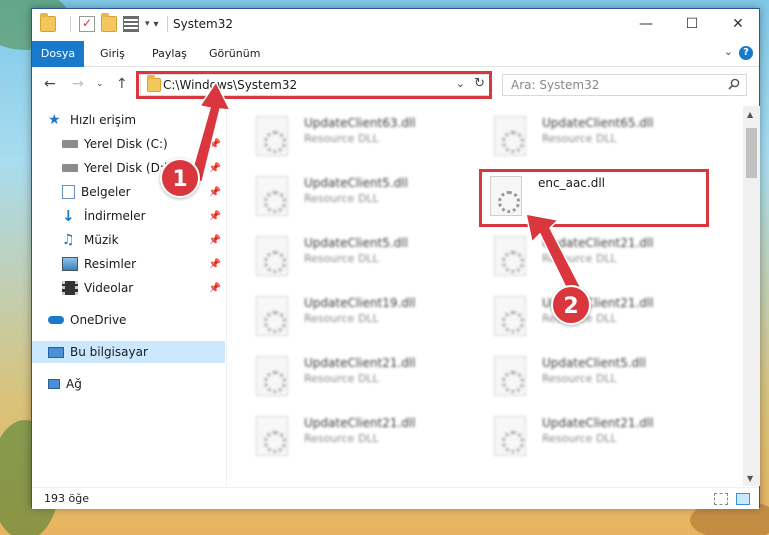 The width and height of the screenshot is (769, 535). I want to click on pane-divider, so click(226, 296).